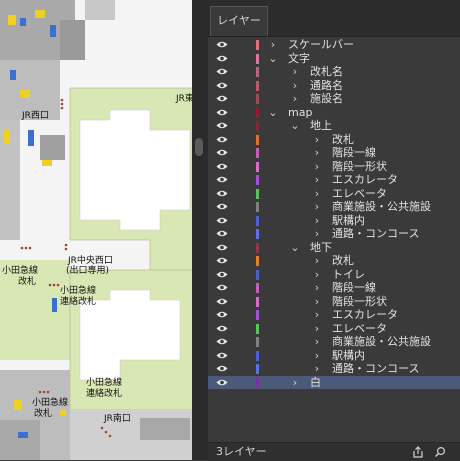 The image size is (460, 461). Describe the element at coordinates (334, 275) in the screenshot. I see `layer-row: › トイレ` at that location.